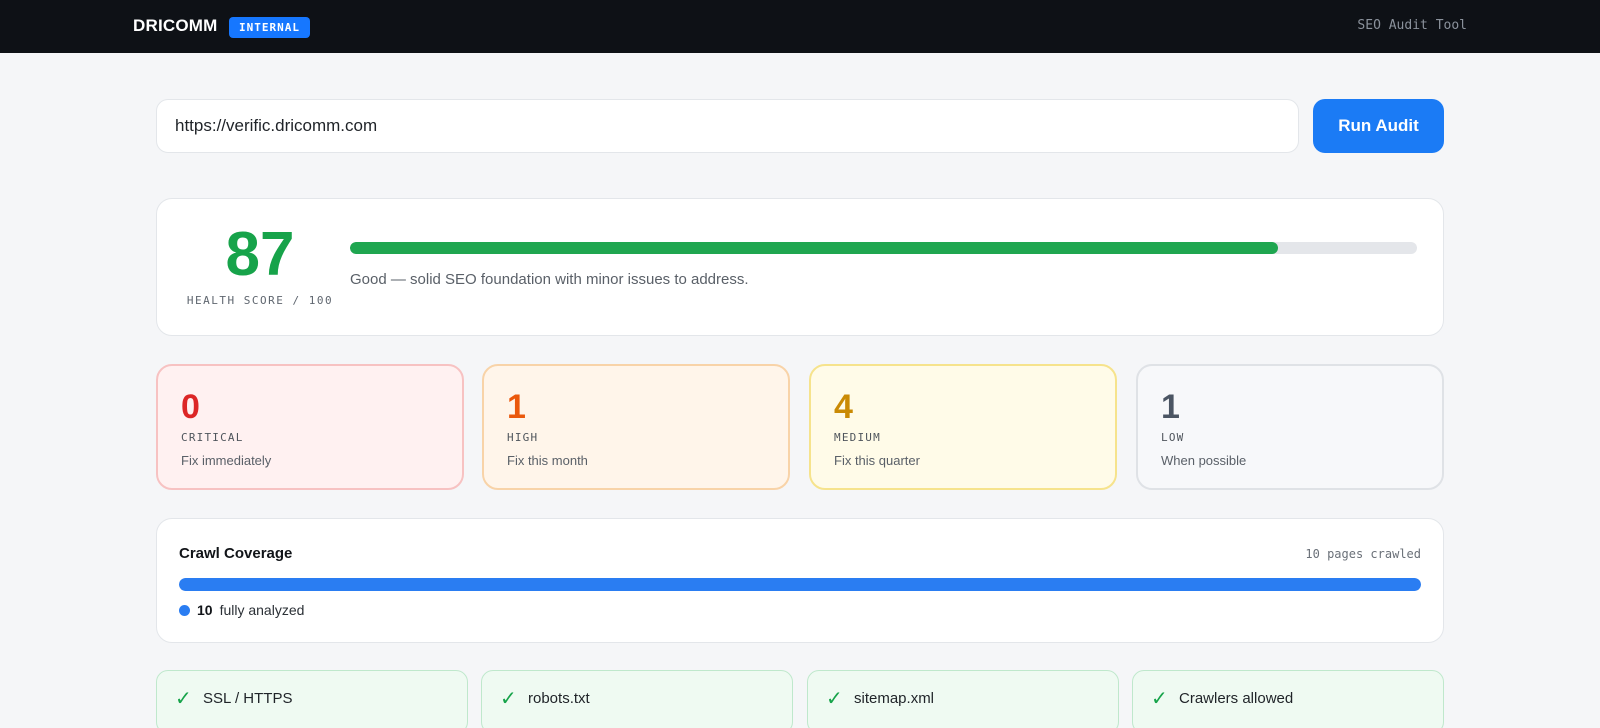  Describe the element at coordinates (1290, 427) in the screenshot. I see `severity-card-low: 1 LOW When possible` at that location.